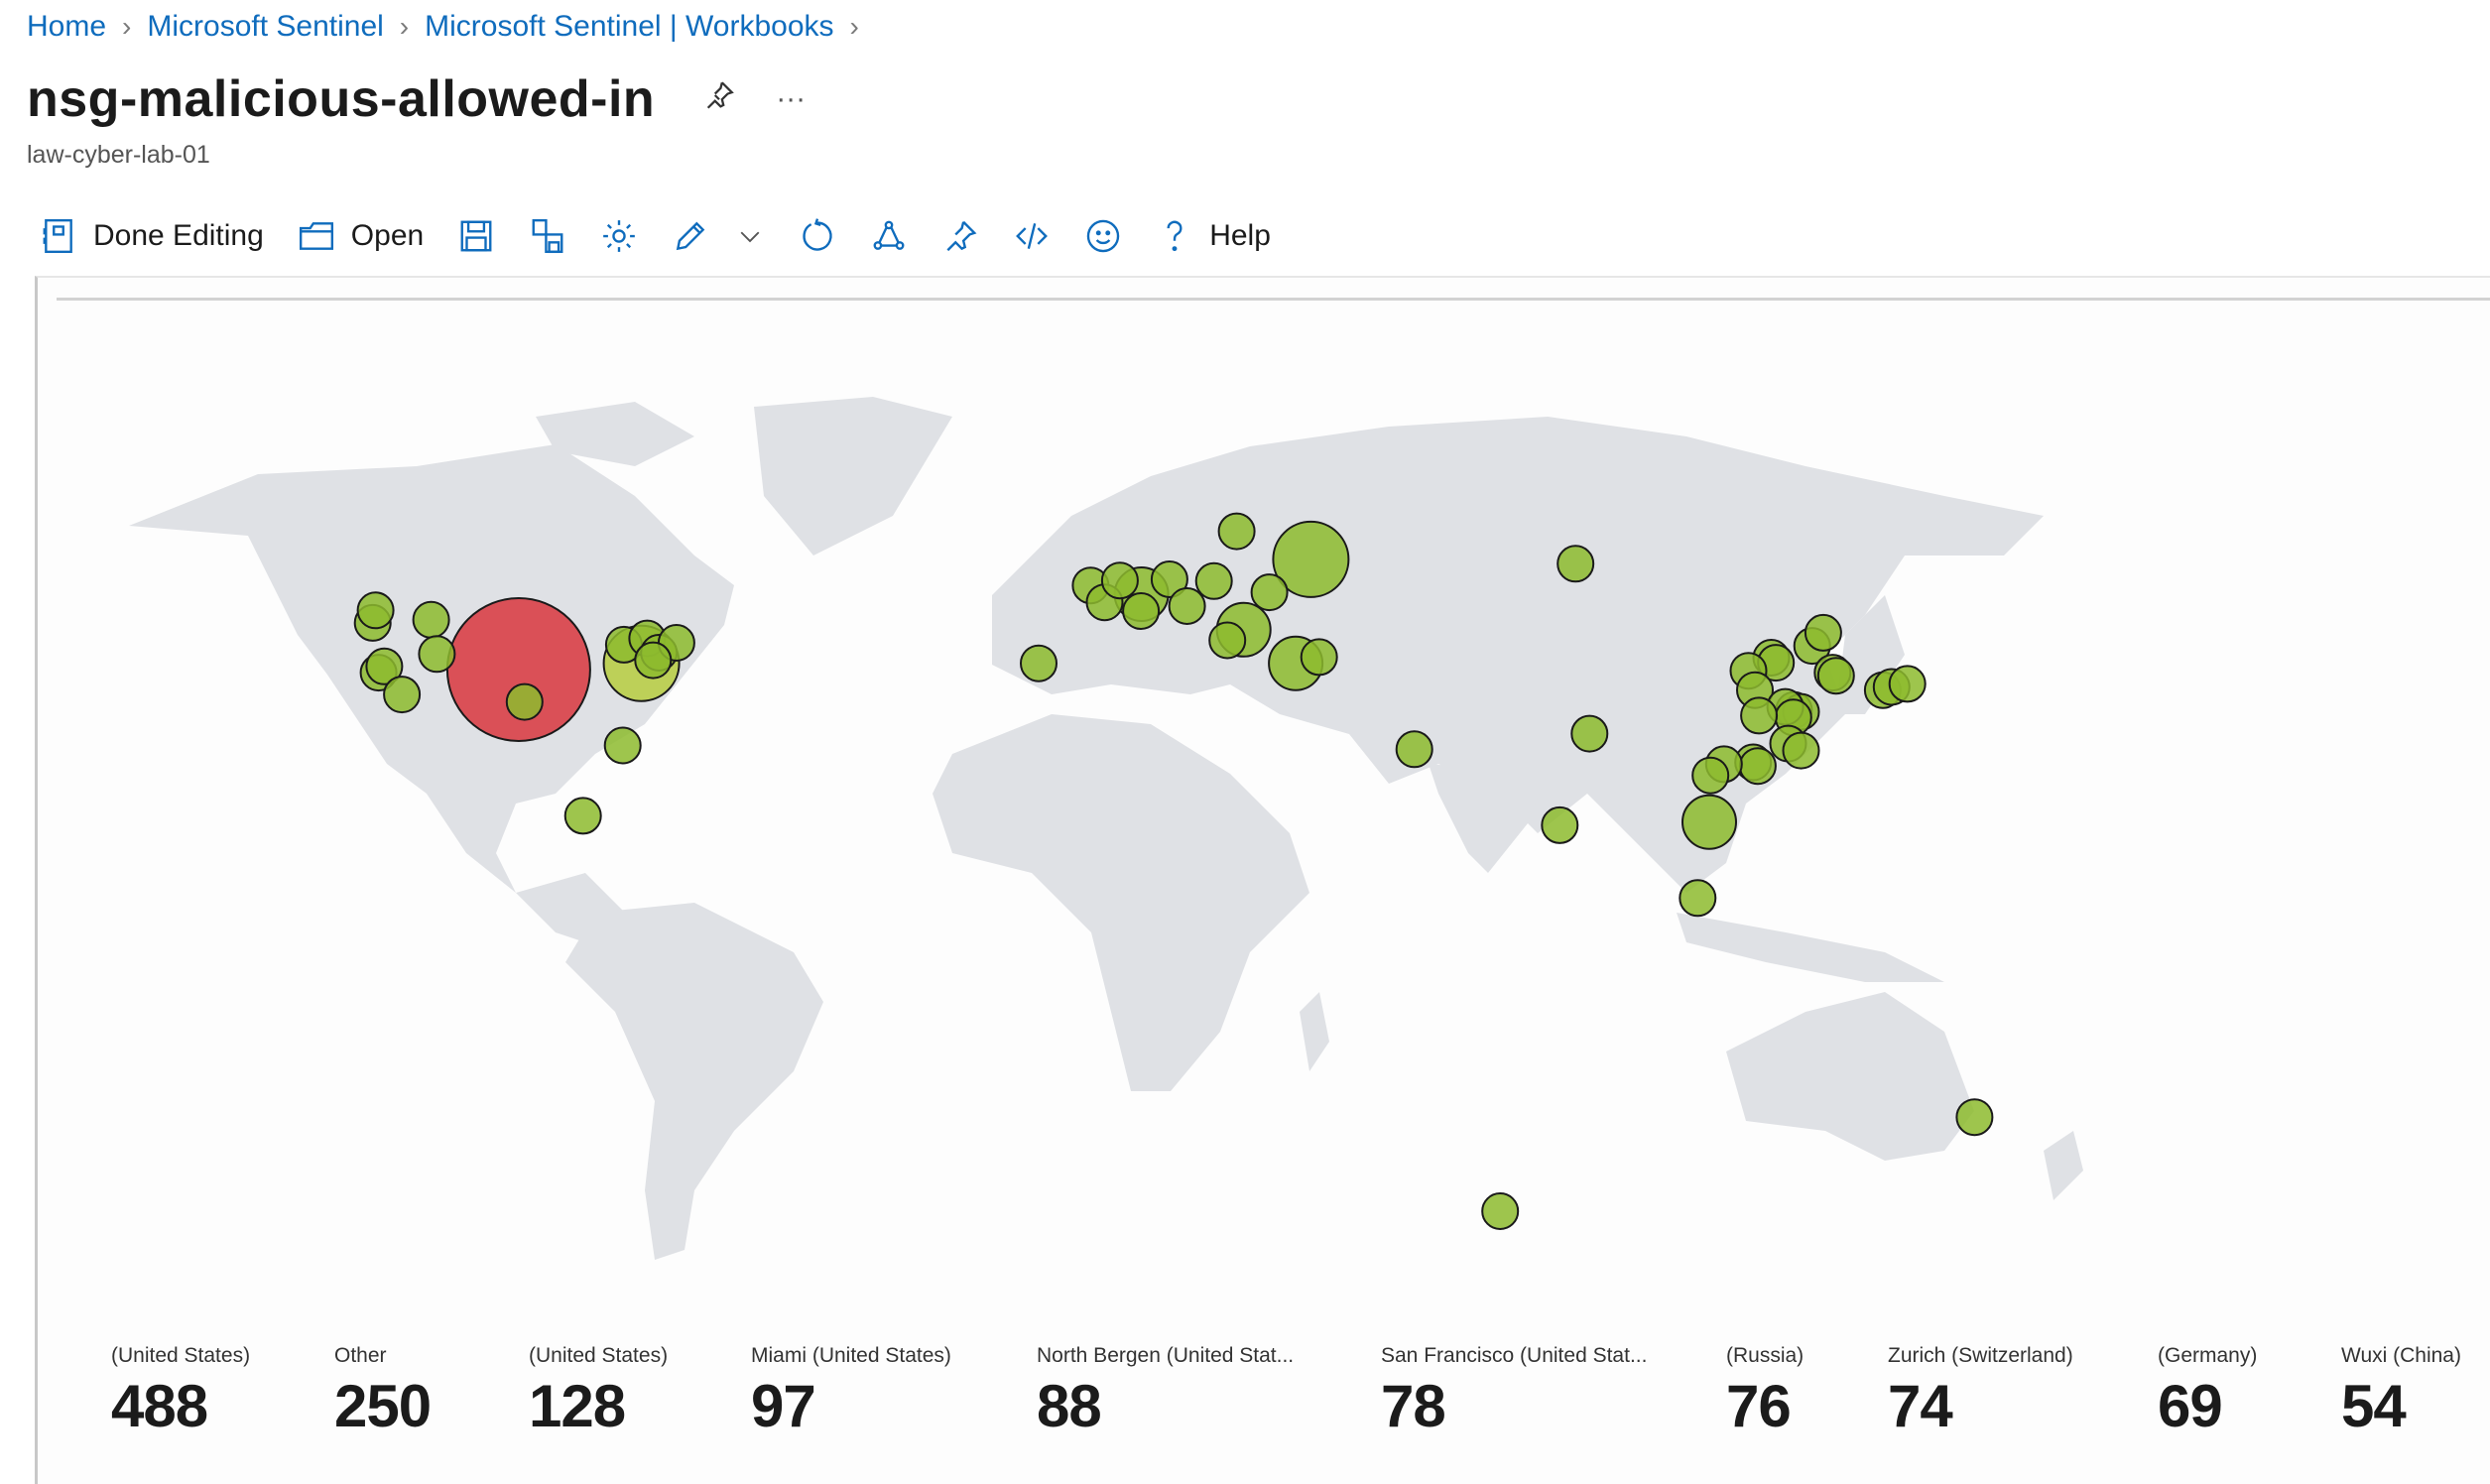  I want to click on location-tile: Wuxi (China) 54, so click(2401, 1392).